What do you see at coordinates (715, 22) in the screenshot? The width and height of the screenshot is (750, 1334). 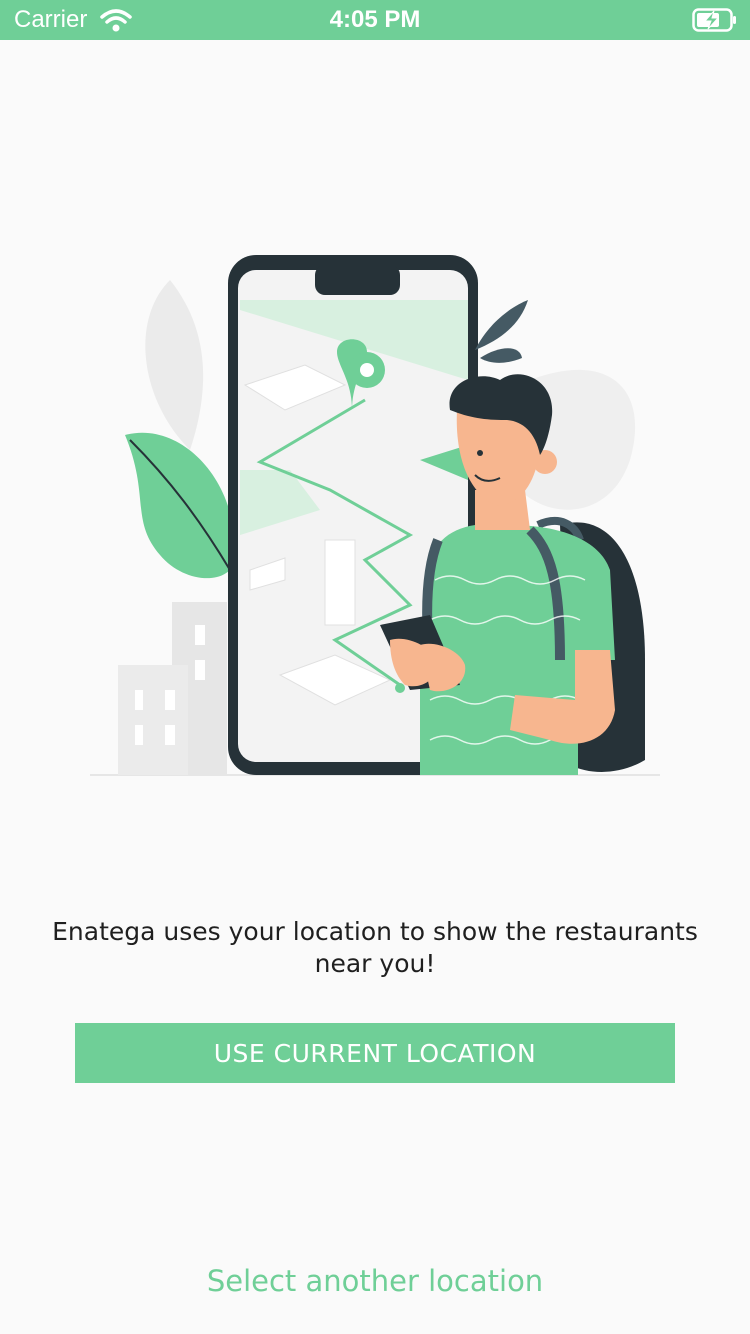 I see `battery-charging-icon` at bounding box center [715, 22].